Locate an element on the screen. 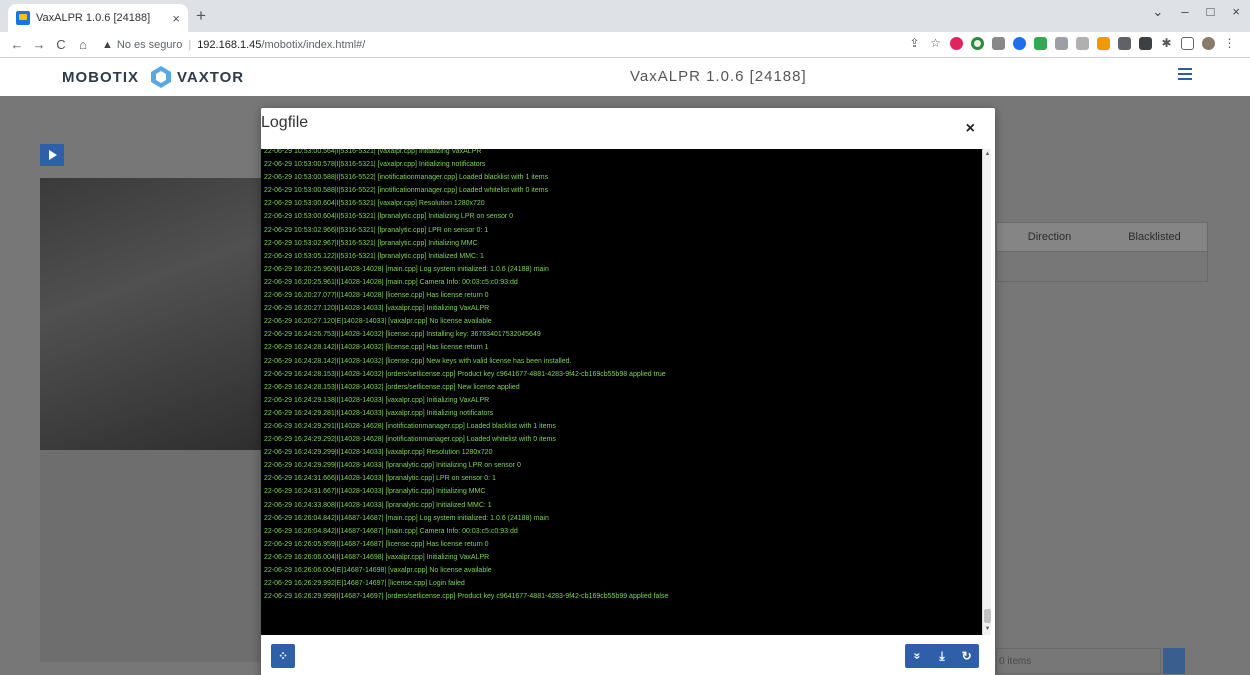 This screenshot has width=1250, height=675. close-icon: × is located at coordinates (970, 129).